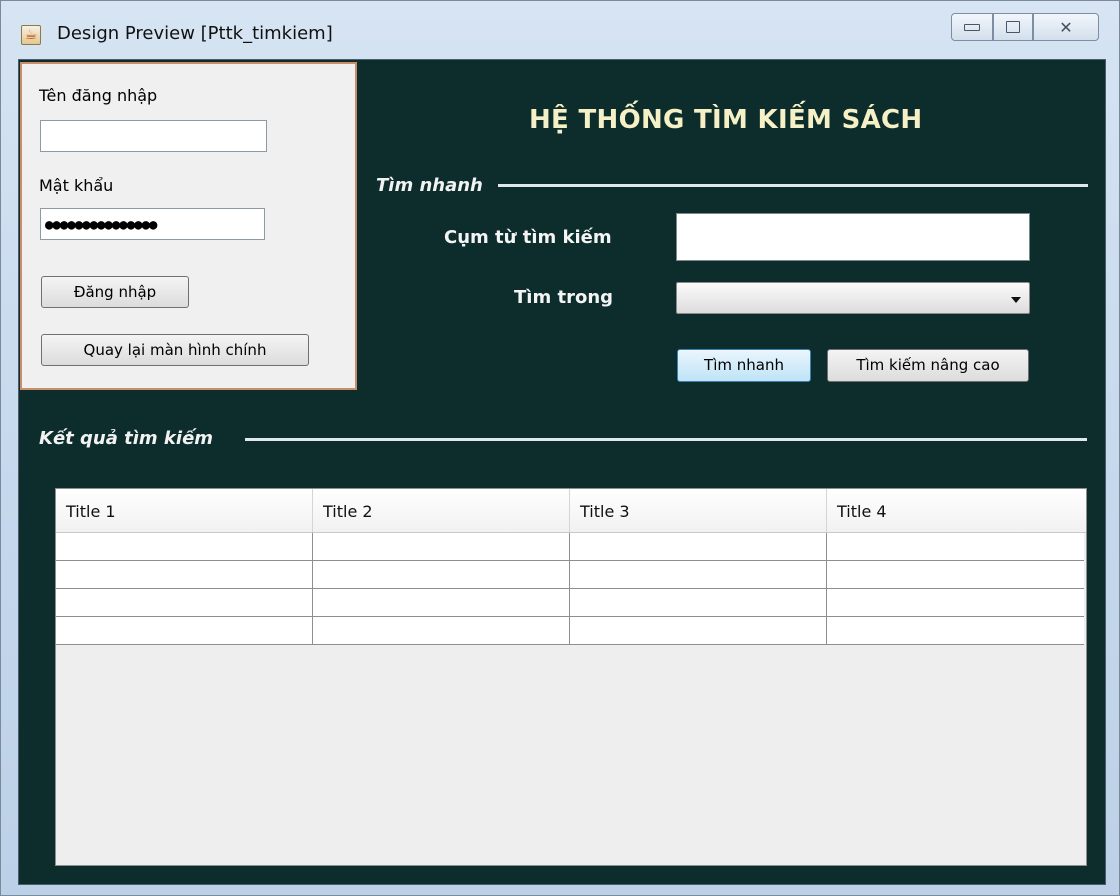 The width and height of the screenshot is (1120, 896). I want to click on column-header: Title 1, so click(184, 510).